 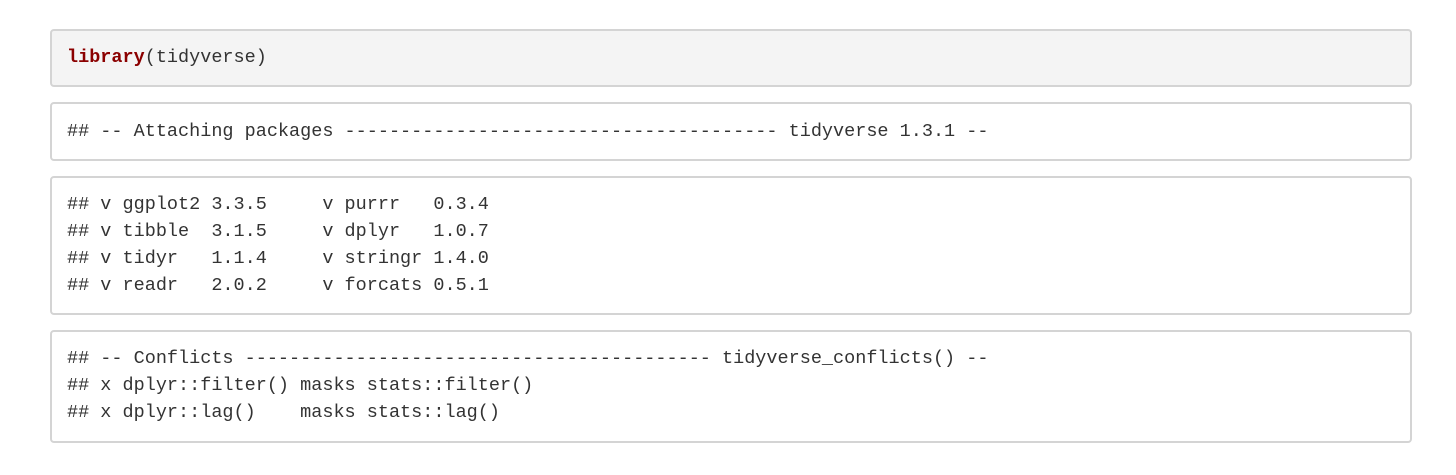 I want to click on output-line: ## v tibble 3.1.5 v dplyr 1.0.7, so click(x=278, y=231).